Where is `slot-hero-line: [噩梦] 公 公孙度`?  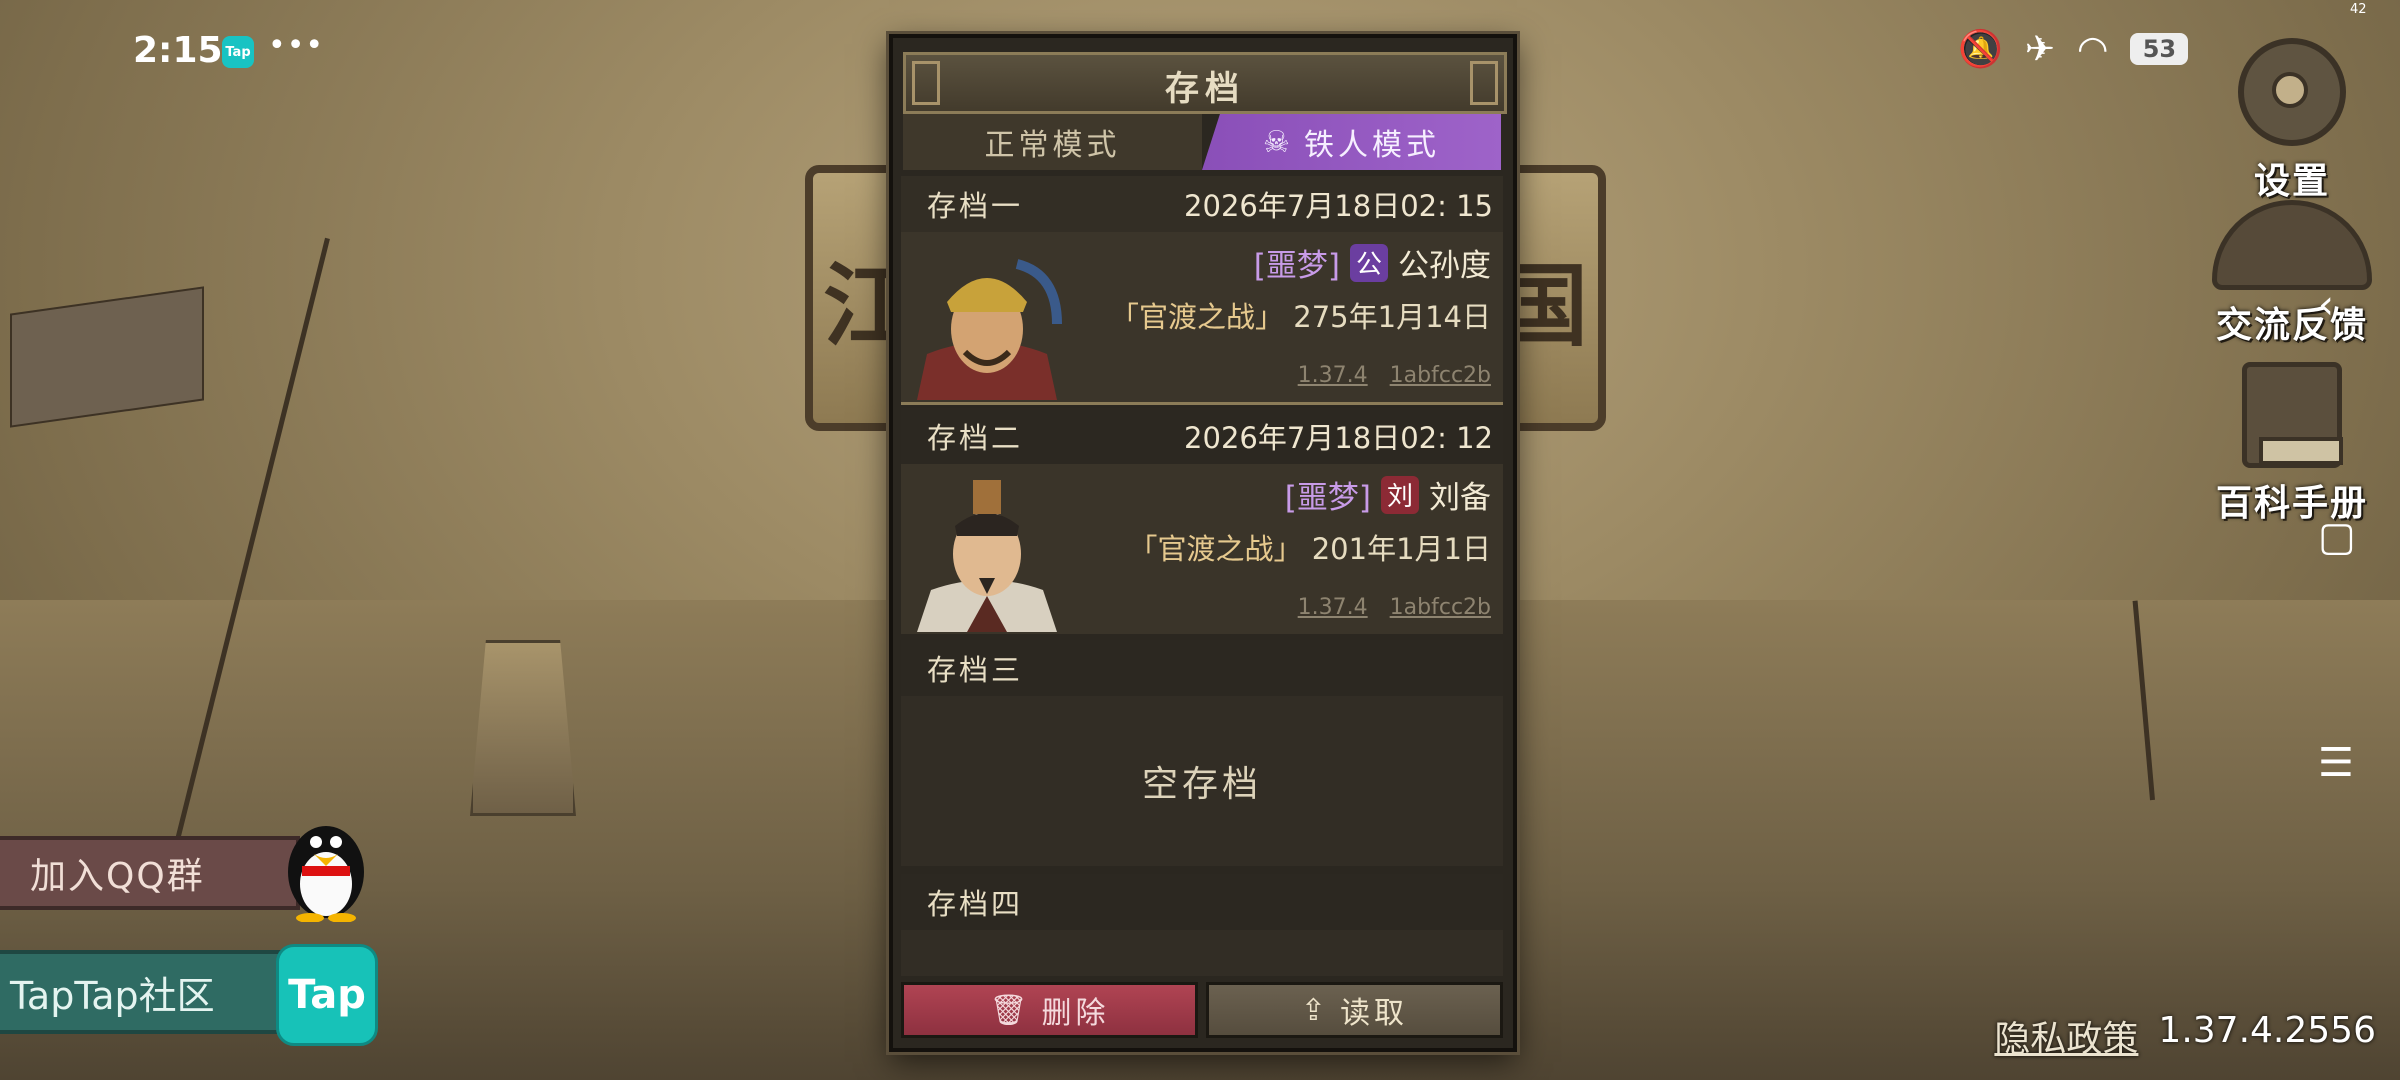
slot-hero-line: [噩梦] 公 公孙度 is located at coordinates (1372, 262).